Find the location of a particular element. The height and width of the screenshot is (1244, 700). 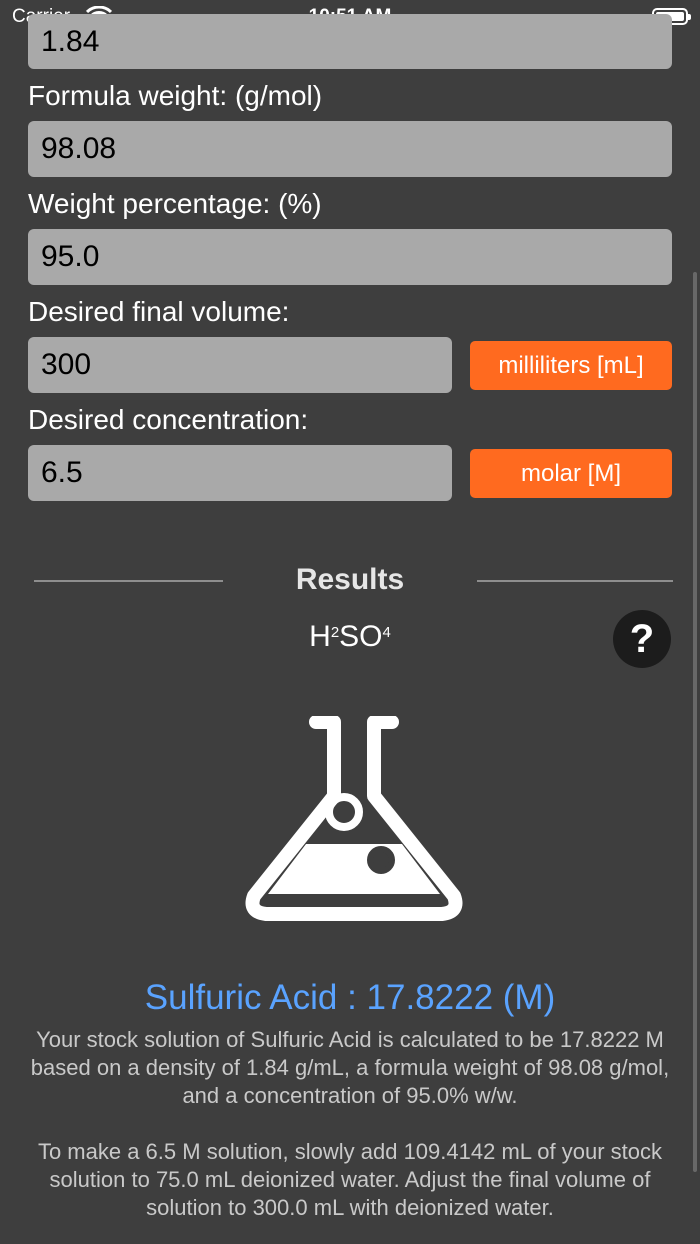

concentration-label: Desired concentration: is located at coordinates (168, 419).